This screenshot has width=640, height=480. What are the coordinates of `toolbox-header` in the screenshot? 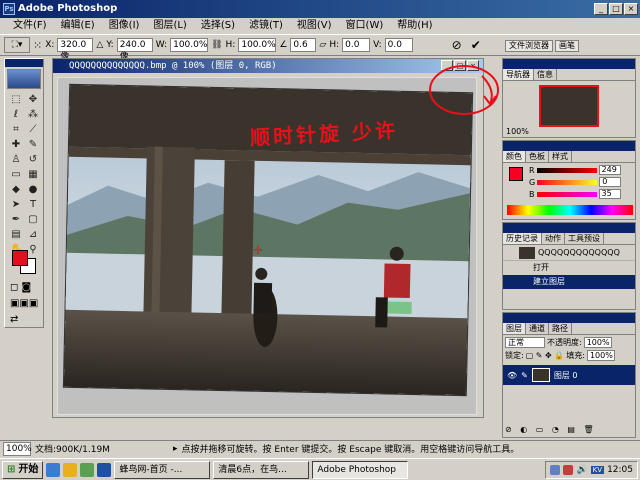 It's located at (24, 63).